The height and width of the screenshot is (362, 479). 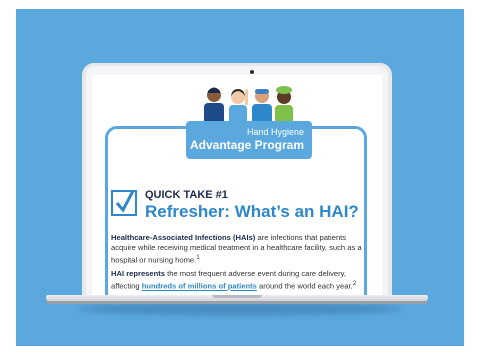 I want to click on hai-represents: HAI represents, so click(x=138, y=273).